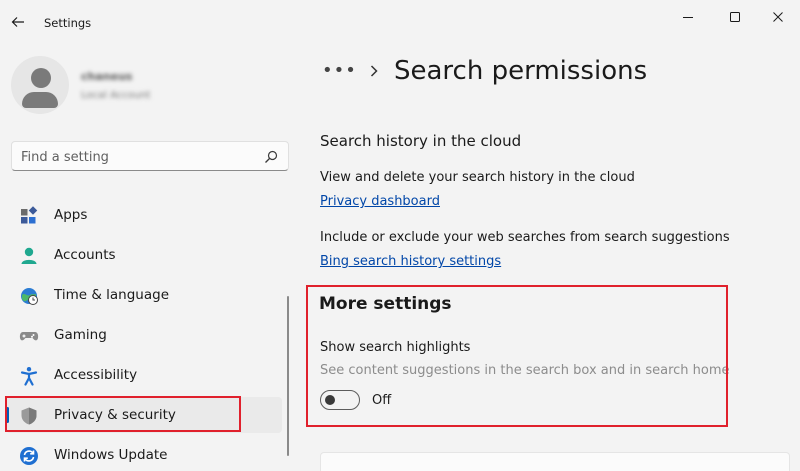  Describe the element at coordinates (112, 295) in the screenshot. I see `sidebar-item-label: Time & language` at that location.